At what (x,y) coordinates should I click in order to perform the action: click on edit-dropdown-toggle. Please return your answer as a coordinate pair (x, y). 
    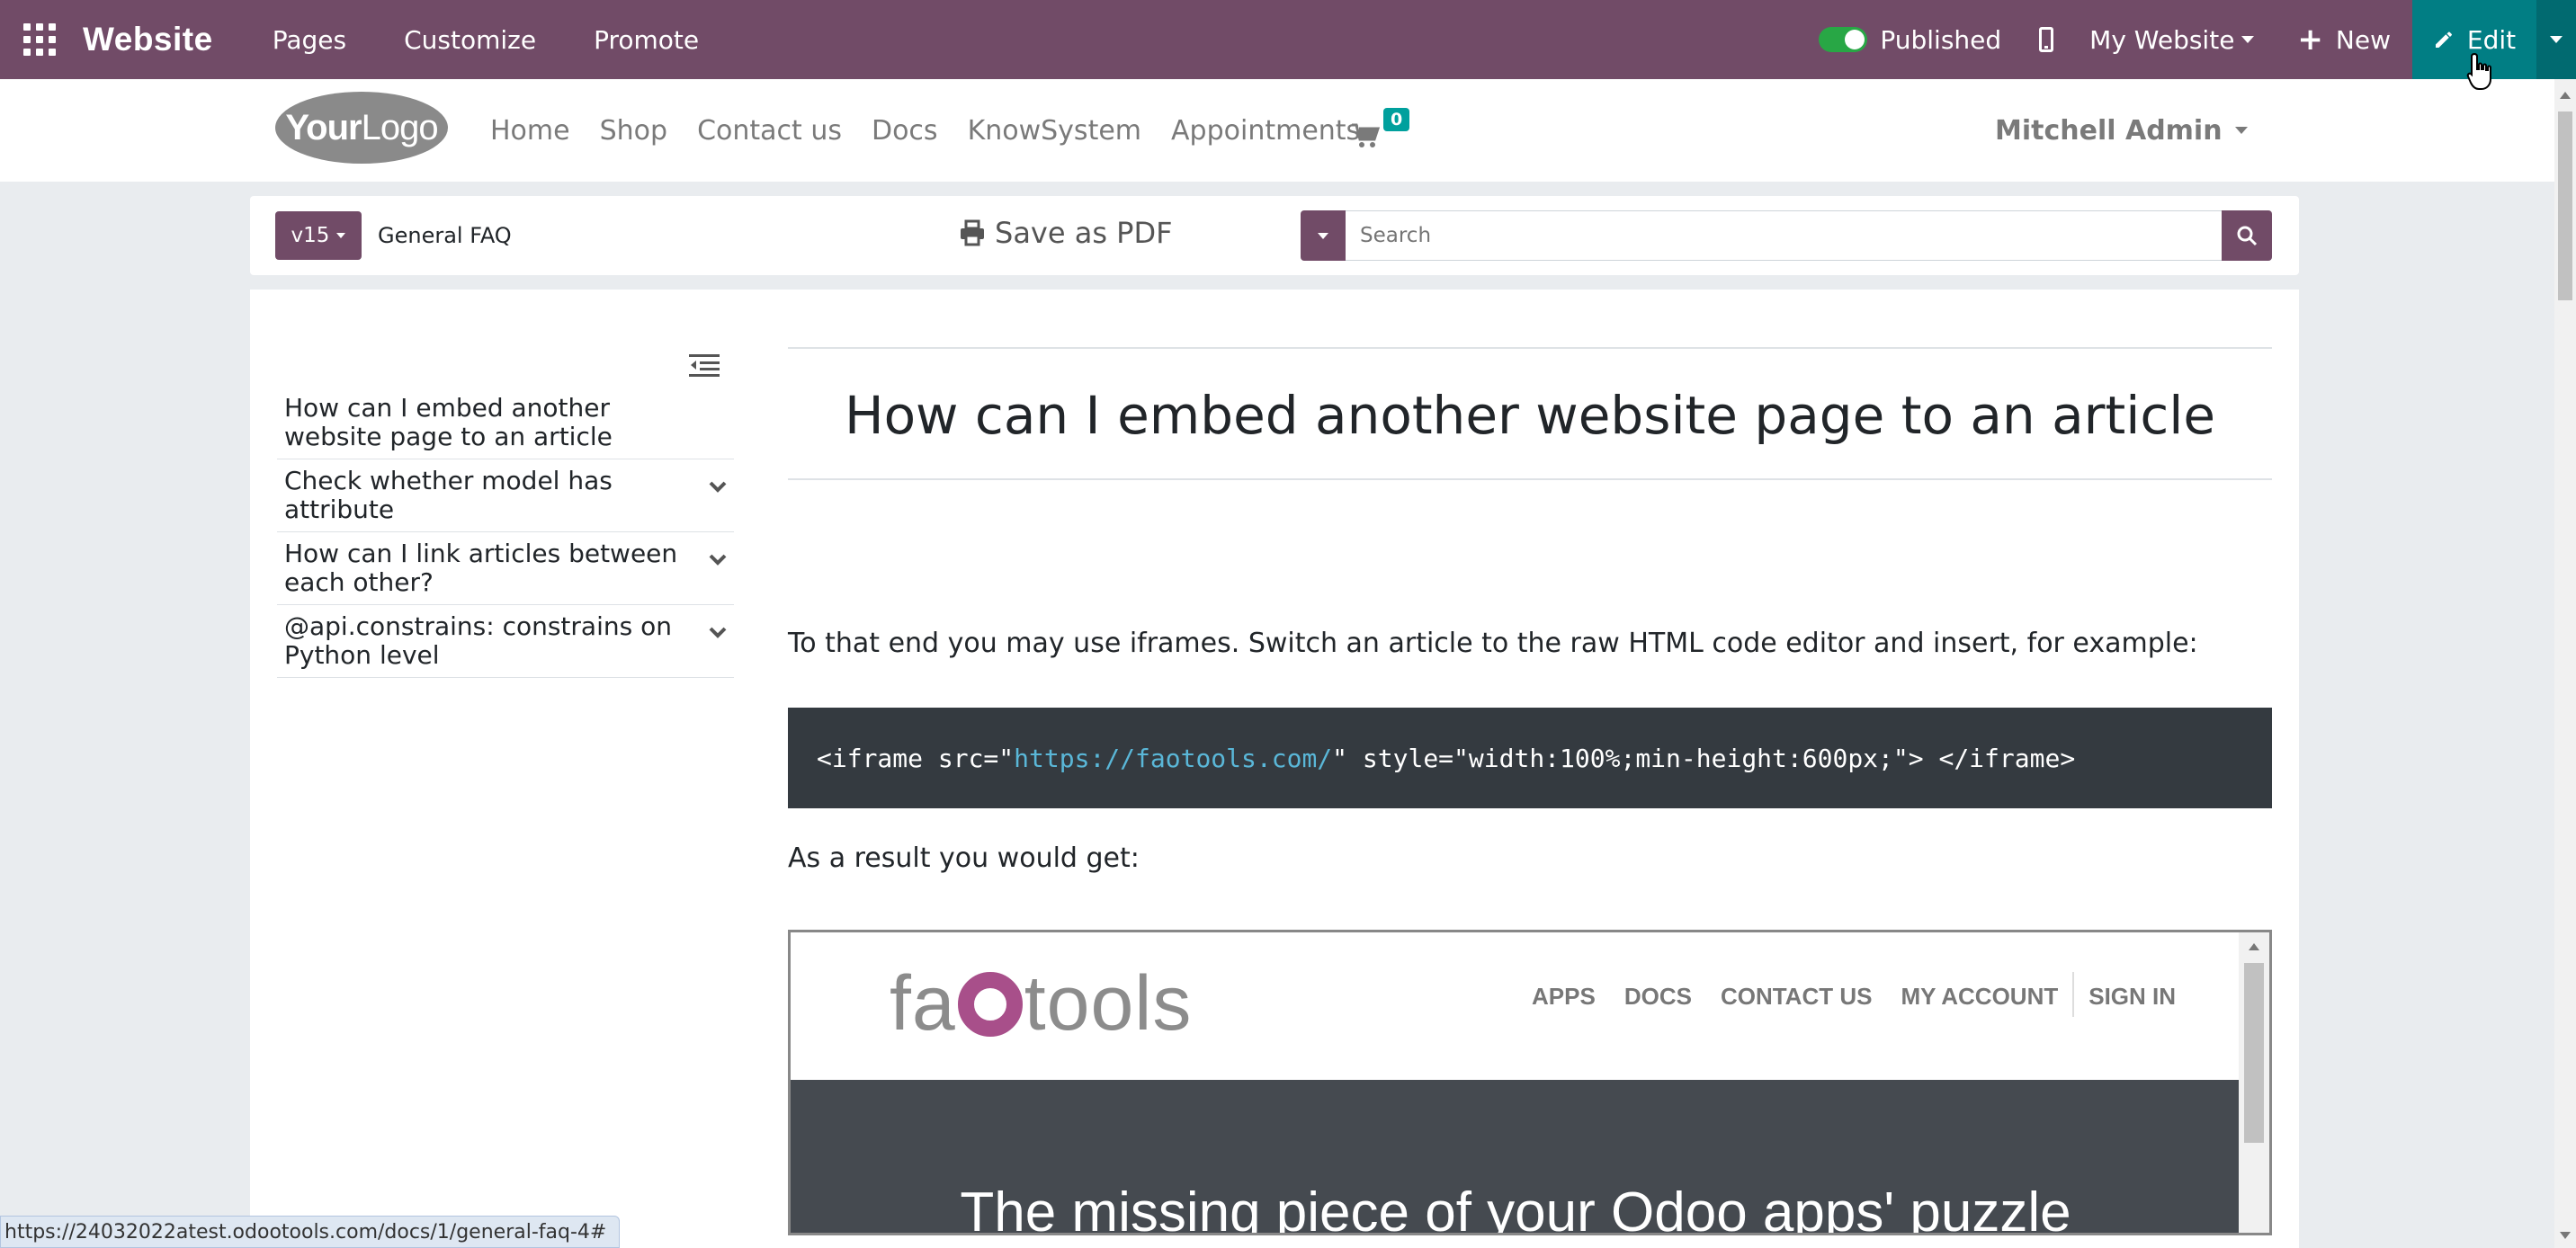
    Looking at the image, I should click on (2556, 39).